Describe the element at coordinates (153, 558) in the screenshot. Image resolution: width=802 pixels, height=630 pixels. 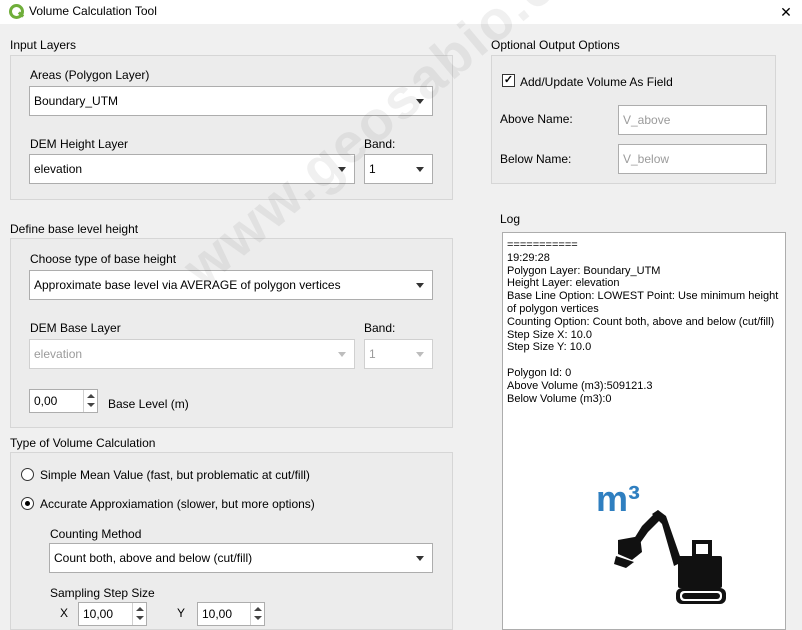
I see `counting-method-value: Count both, above and below (cut/fill)` at that location.